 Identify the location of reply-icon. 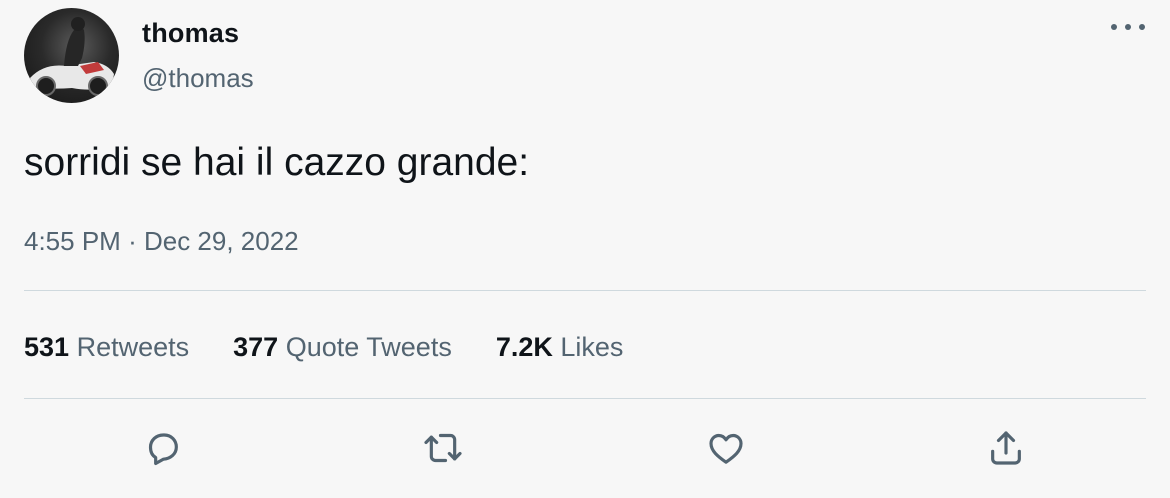
(163, 449).